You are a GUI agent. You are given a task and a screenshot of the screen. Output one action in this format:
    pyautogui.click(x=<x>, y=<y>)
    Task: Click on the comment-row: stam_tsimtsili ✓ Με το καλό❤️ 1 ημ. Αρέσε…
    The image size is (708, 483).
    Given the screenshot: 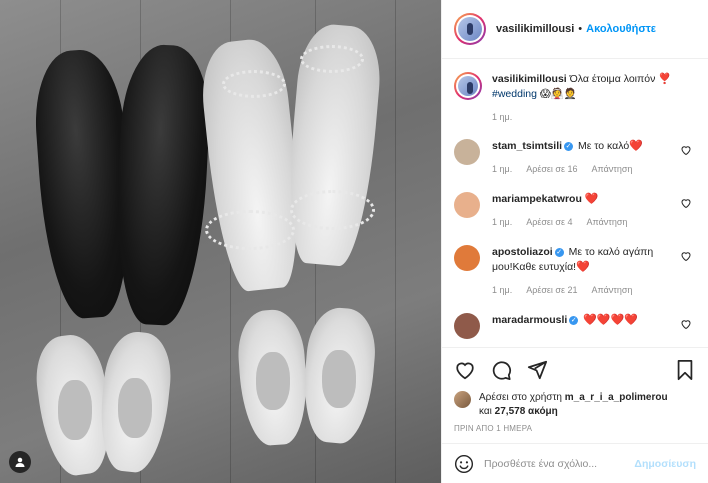 What is the action you would take?
    pyautogui.click(x=575, y=158)
    